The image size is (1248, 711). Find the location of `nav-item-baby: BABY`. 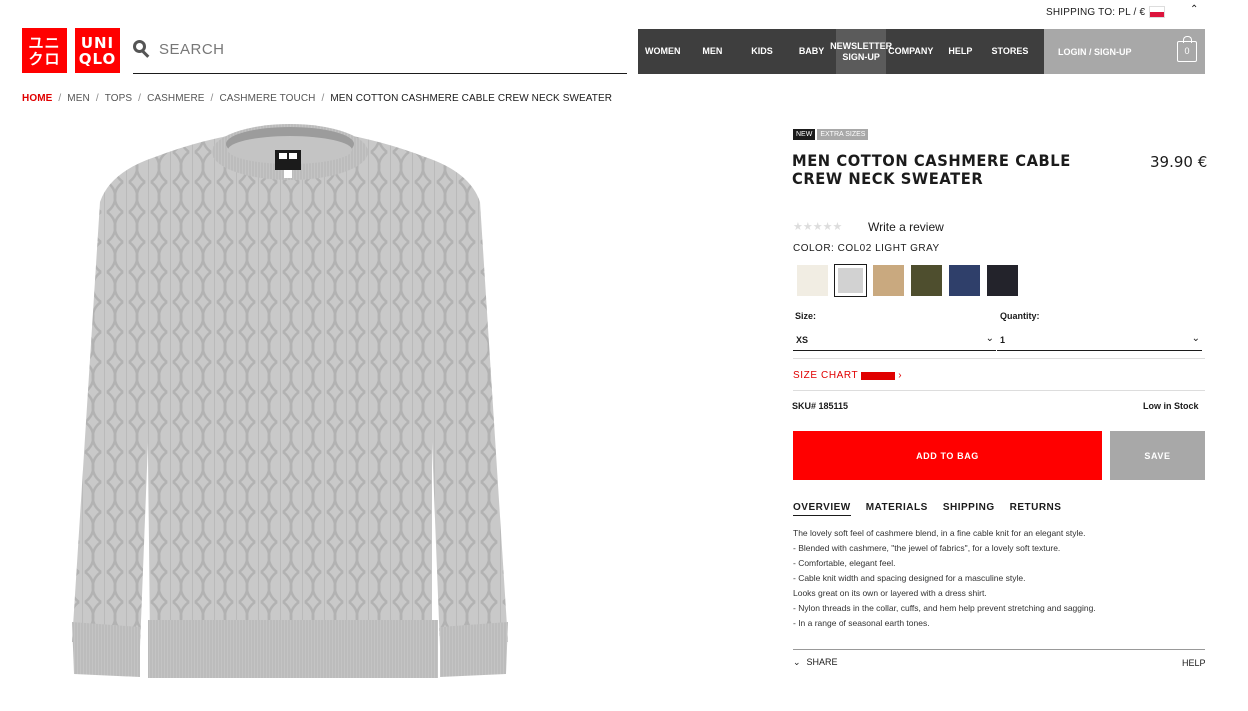

nav-item-baby: BABY is located at coordinates (812, 51).